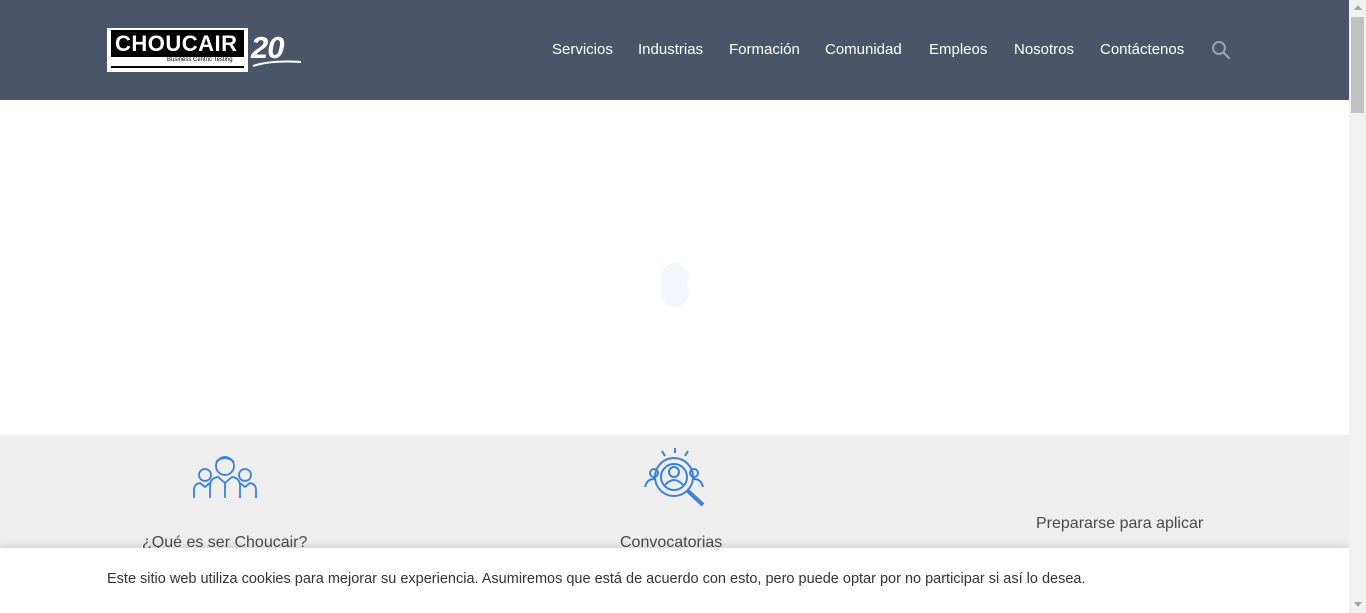 This screenshot has width=1366, height=613. What do you see at coordinates (1357, 306) in the screenshot?
I see `page-scrollbar` at bounding box center [1357, 306].